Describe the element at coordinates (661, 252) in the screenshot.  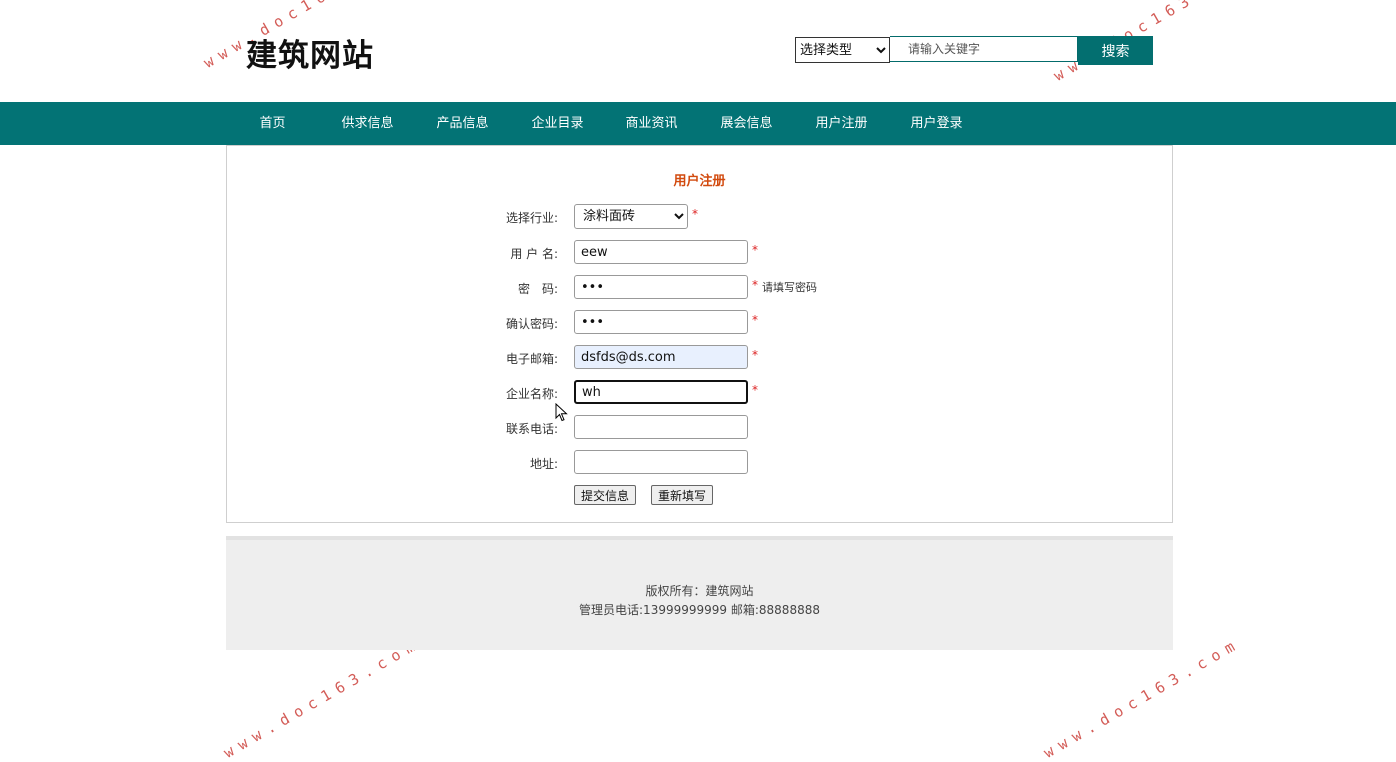
I see `username-input` at that location.